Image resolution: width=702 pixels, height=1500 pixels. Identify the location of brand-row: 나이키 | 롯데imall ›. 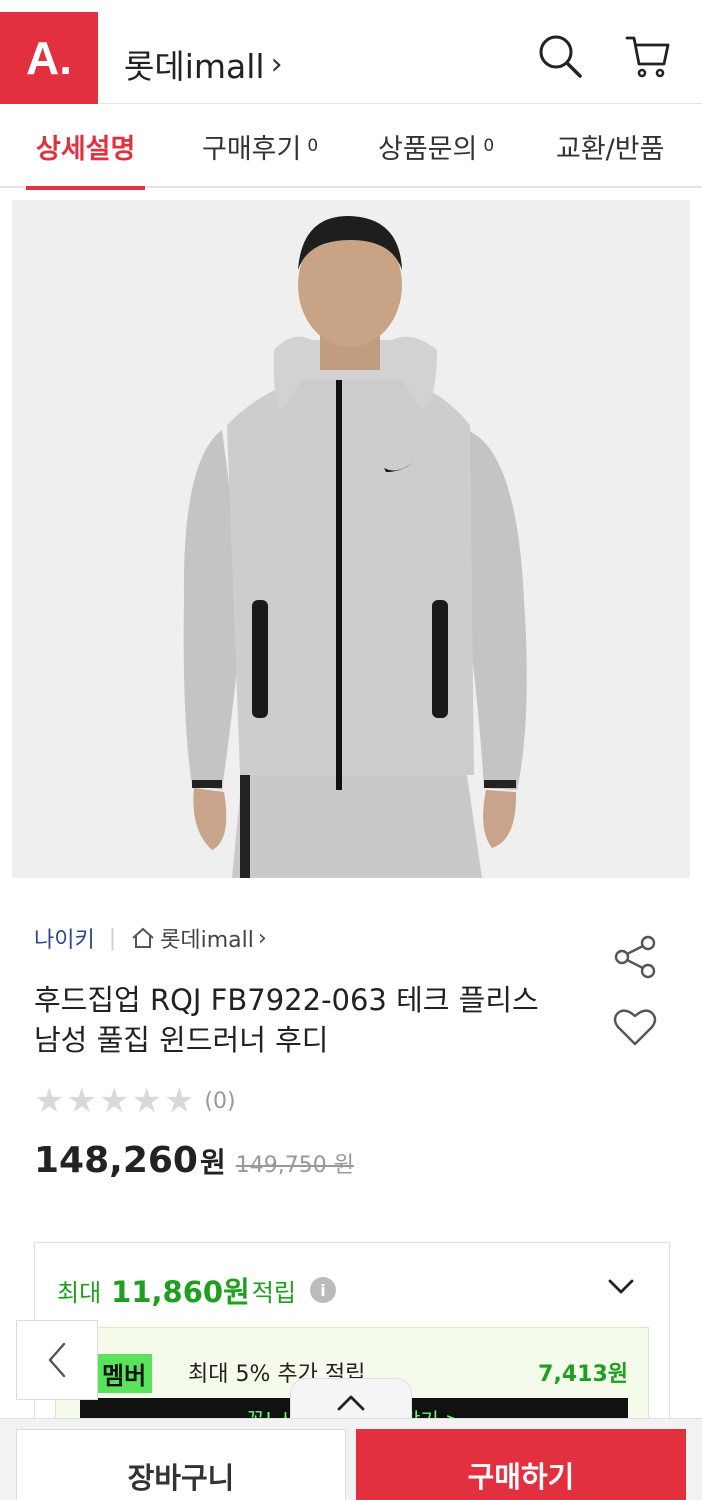
(150, 938).